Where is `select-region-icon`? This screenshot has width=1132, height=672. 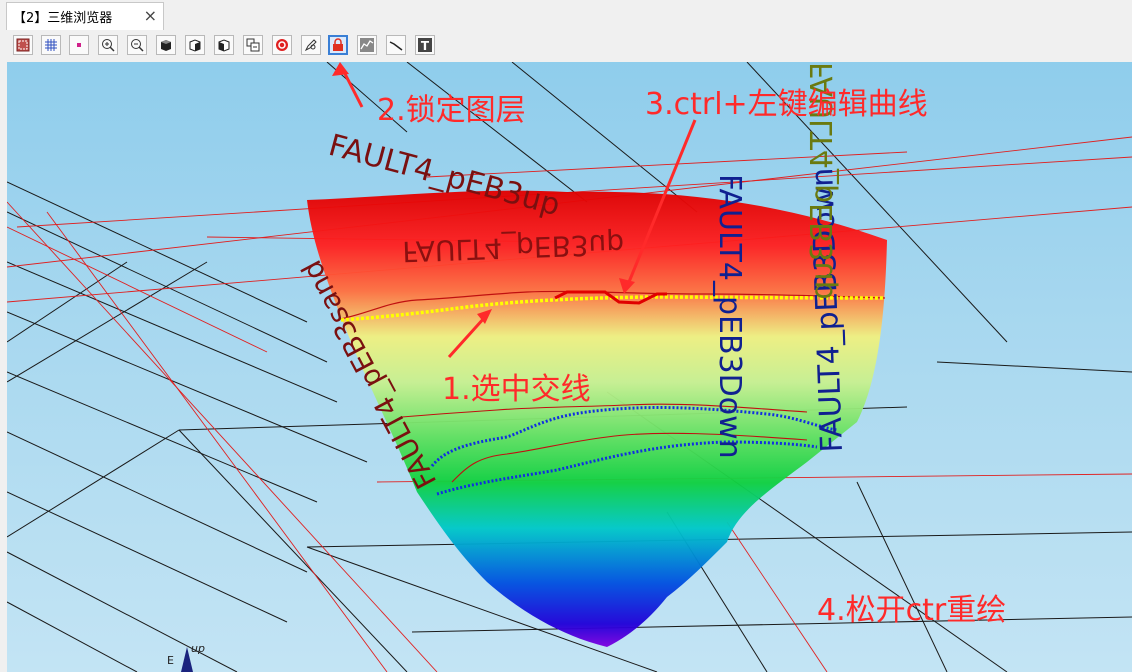 select-region-icon is located at coordinates (23, 45).